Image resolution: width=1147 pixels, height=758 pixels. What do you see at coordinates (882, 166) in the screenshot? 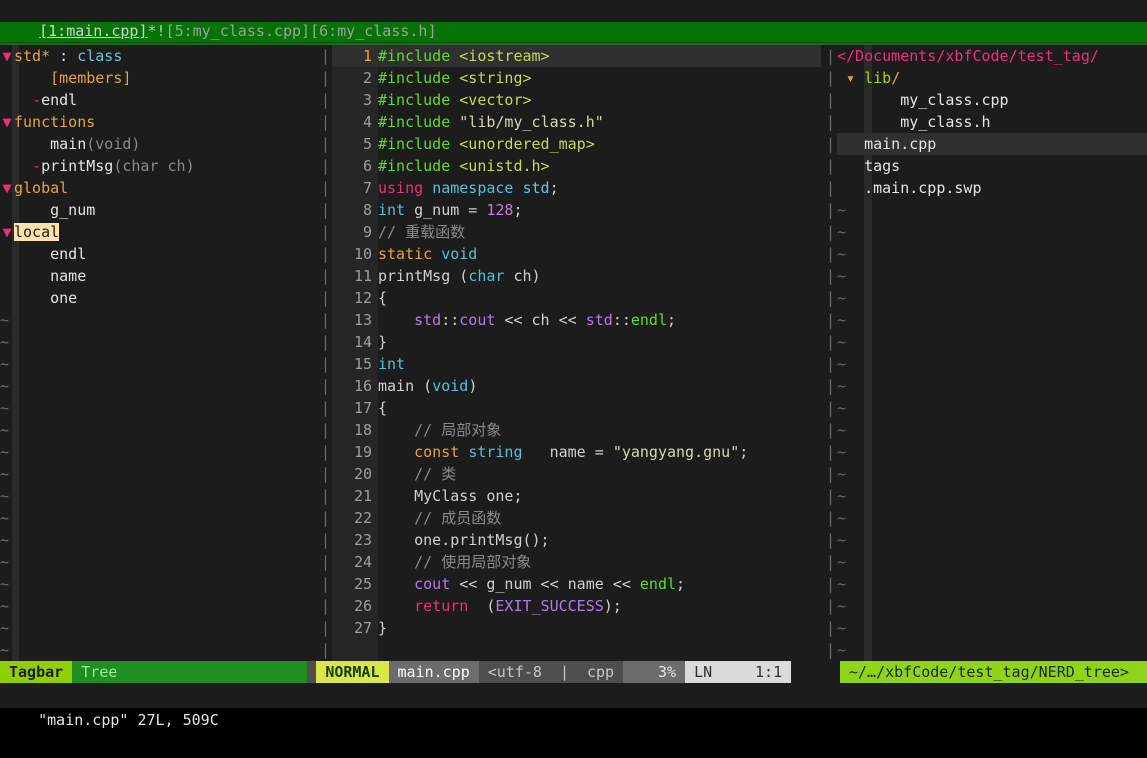
I see `nerdtree-file-name: tags` at bounding box center [882, 166].